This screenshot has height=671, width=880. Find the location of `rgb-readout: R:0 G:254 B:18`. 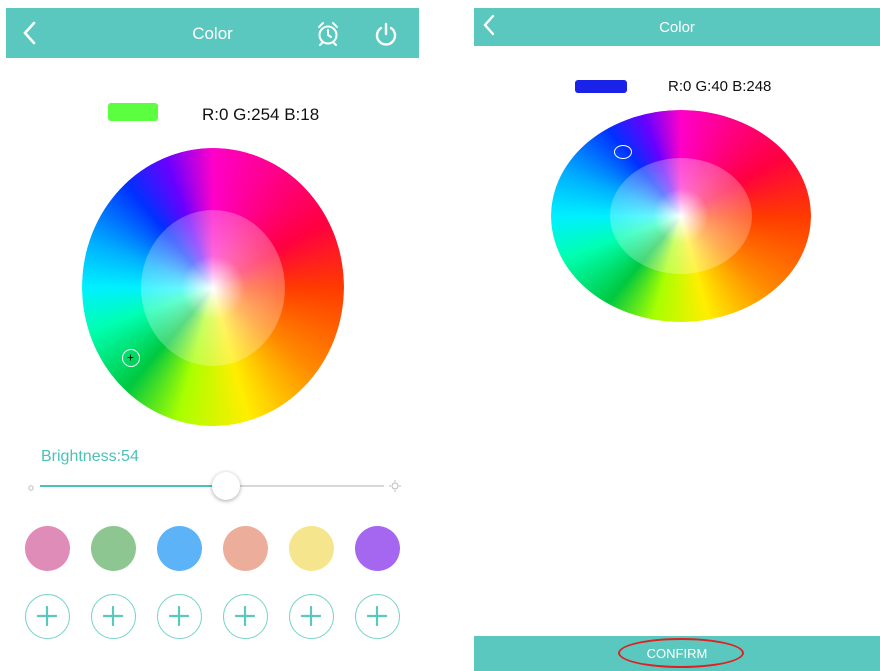

rgb-readout: R:0 G:254 B:18 is located at coordinates (261, 114).